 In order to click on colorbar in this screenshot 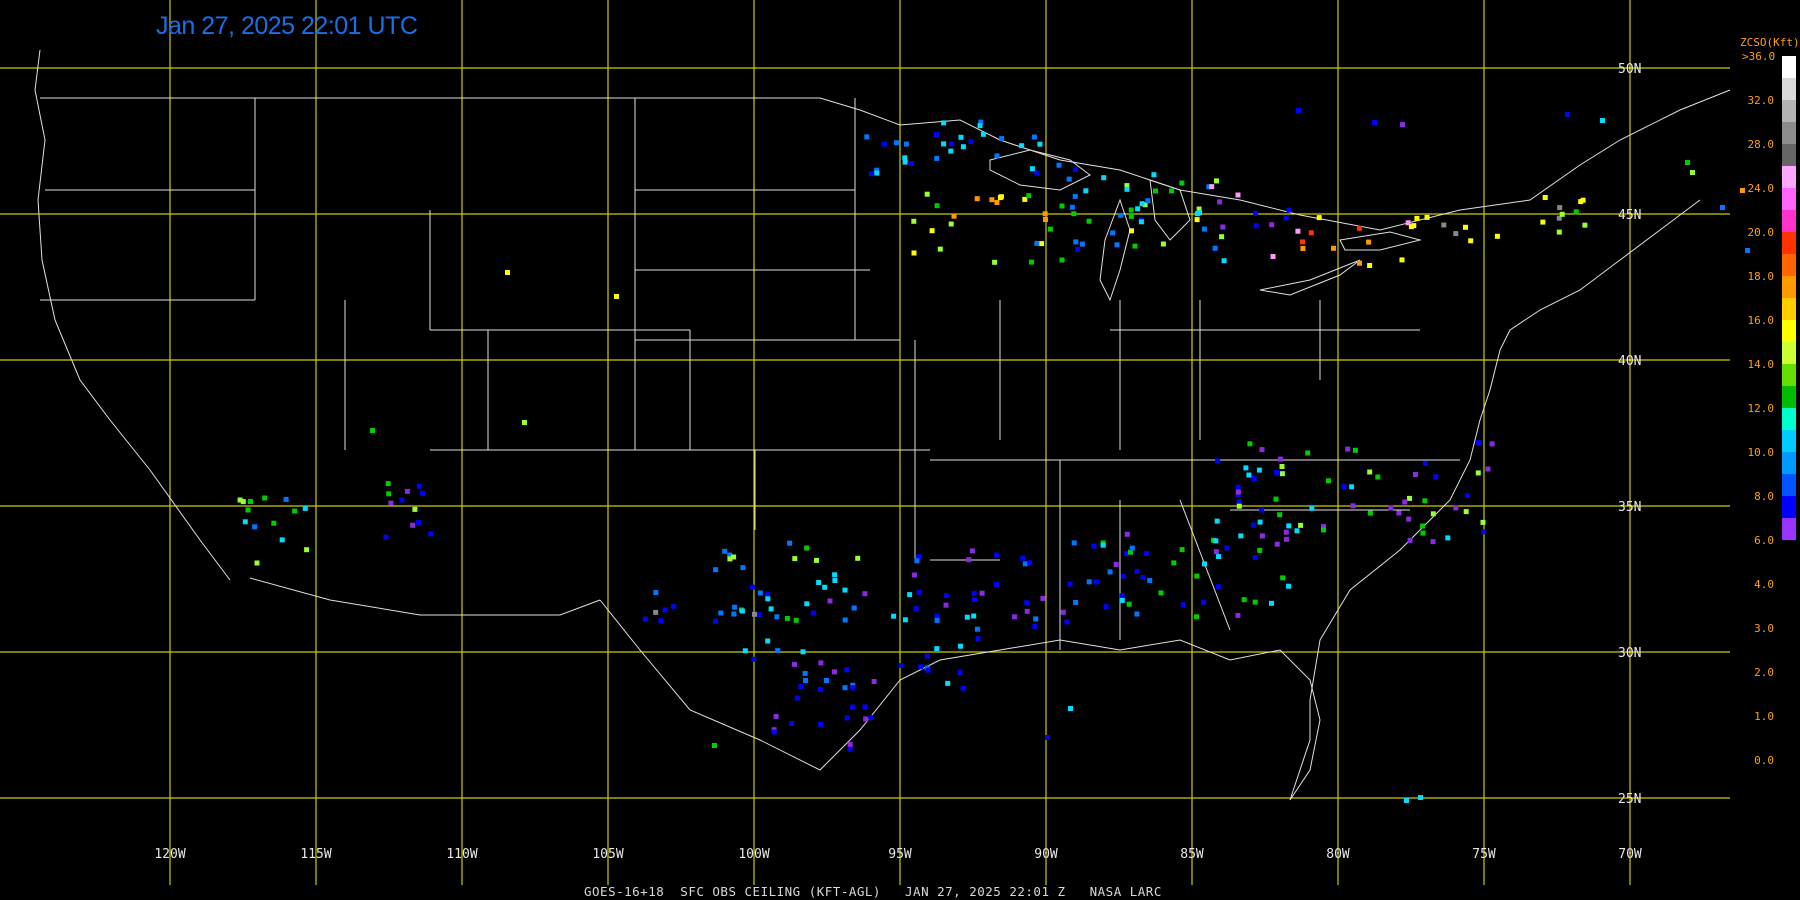, I will do `click(1789, 298)`.